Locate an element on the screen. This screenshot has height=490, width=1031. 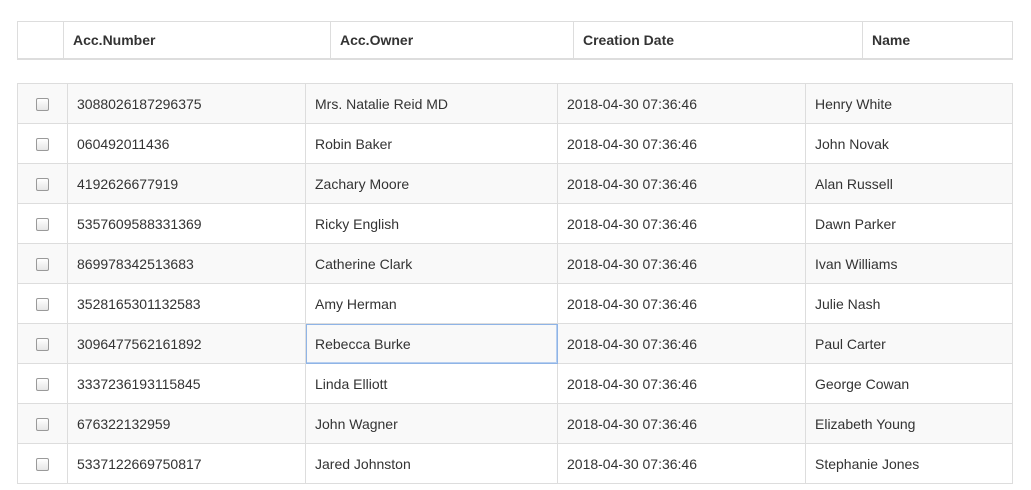
cell-acc-owner: Amy Herman is located at coordinates (431, 303).